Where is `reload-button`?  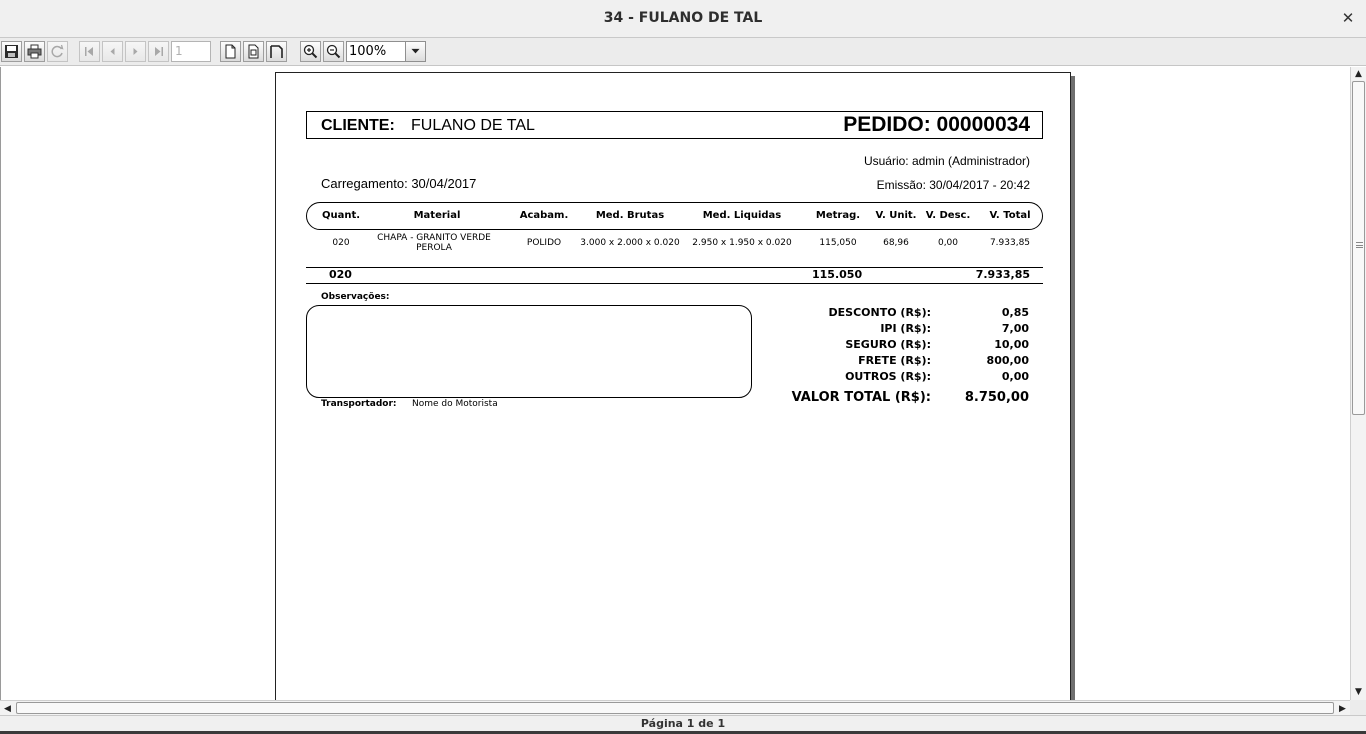 reload-button is located at coordinates (57, 51).